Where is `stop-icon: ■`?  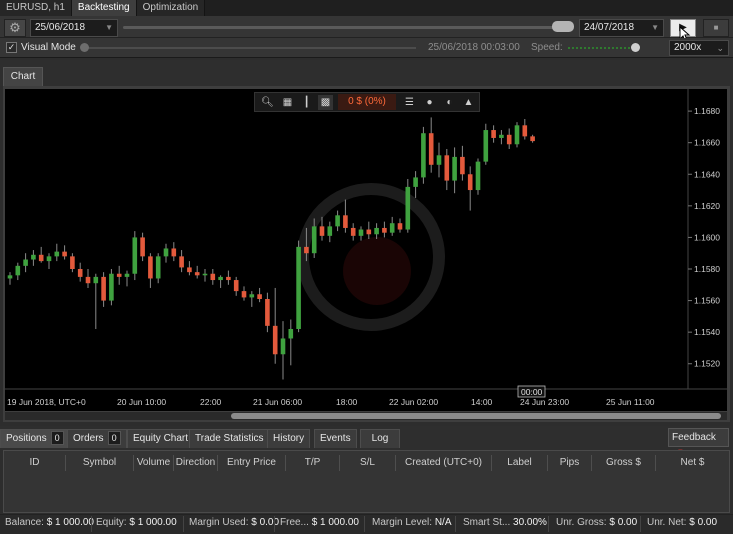
stop-icon: ■ is located at coordinates (716, 27).